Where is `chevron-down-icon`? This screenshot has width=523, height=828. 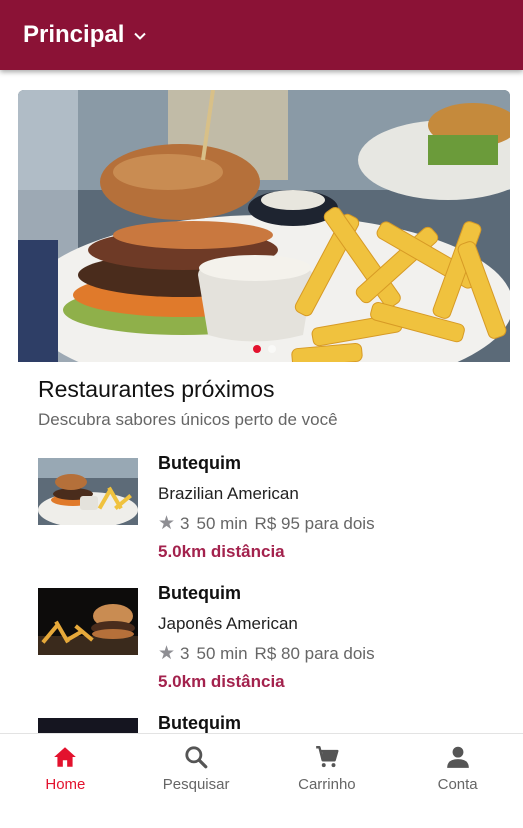
chevron-down-icon is located at coordinates (140, 36).